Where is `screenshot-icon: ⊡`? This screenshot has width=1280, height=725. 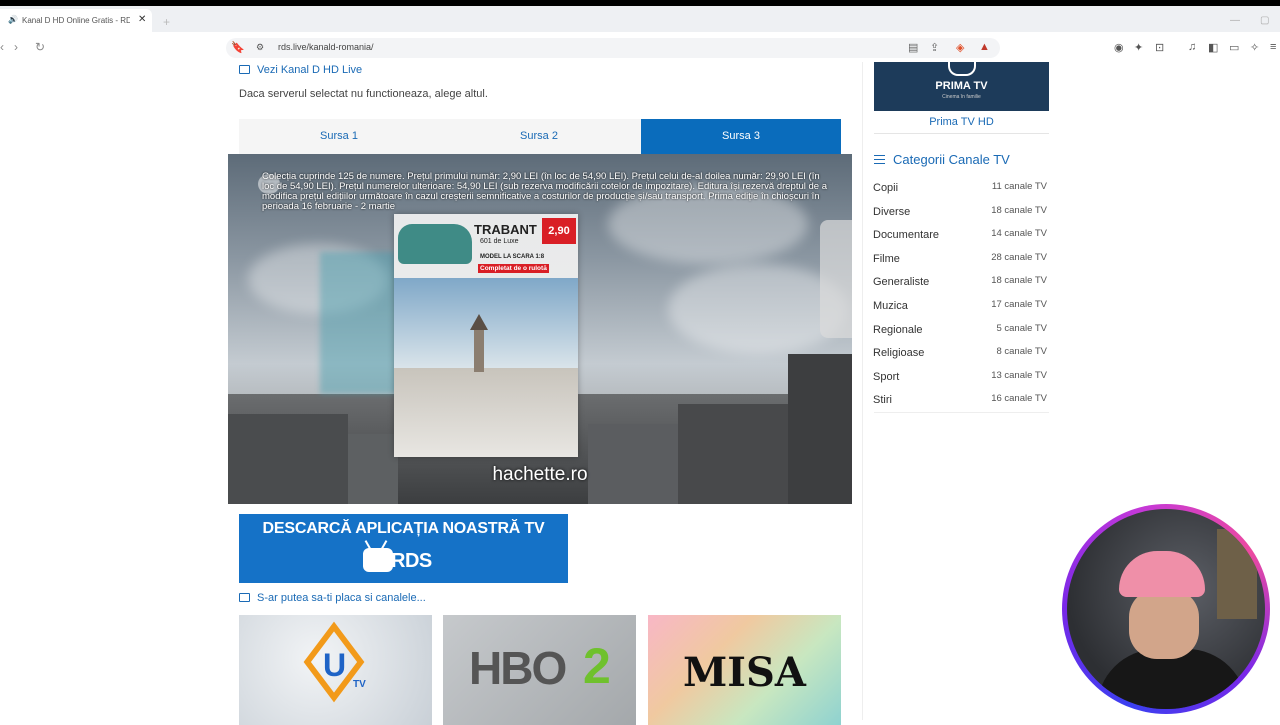 screenshot-icon: ⊡ is located at coordinates (1159, 47).